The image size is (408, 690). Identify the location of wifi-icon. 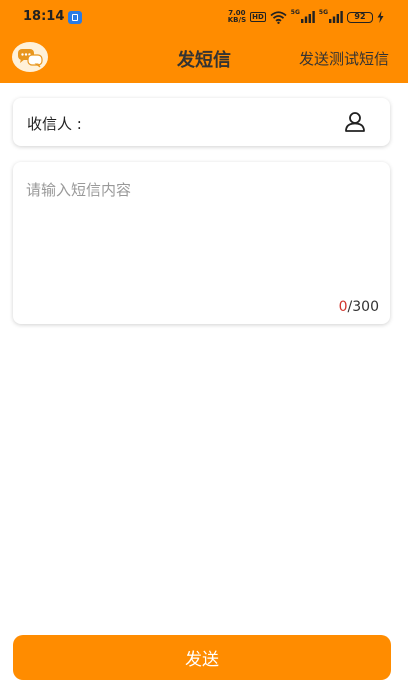
(278, 17).